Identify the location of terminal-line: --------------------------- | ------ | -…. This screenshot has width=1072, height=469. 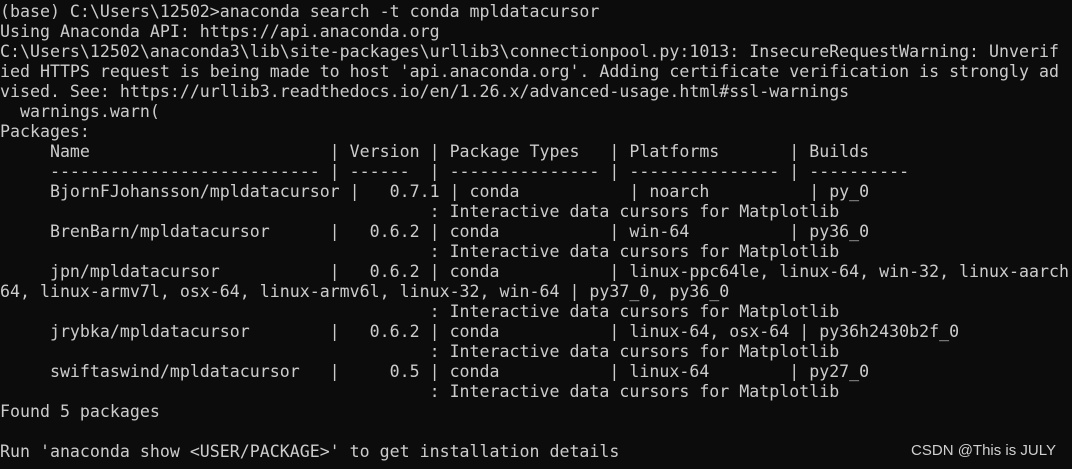
(455, 171).